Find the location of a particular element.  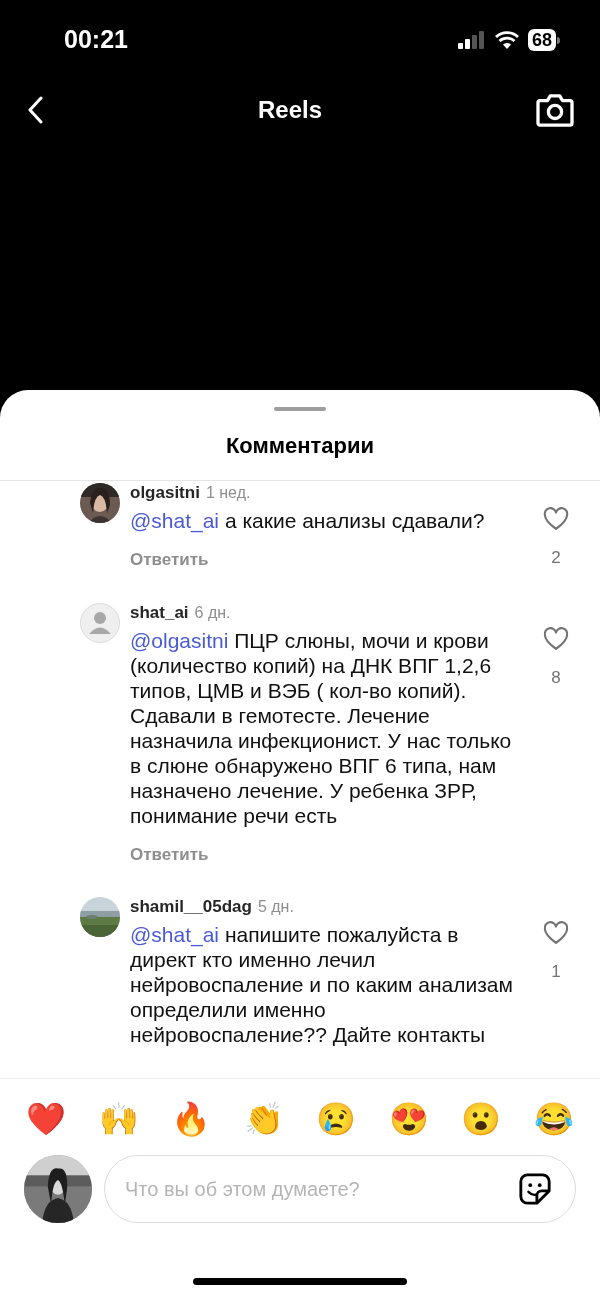

comment-time: 6 дн. is located at coordinates (212, 612).